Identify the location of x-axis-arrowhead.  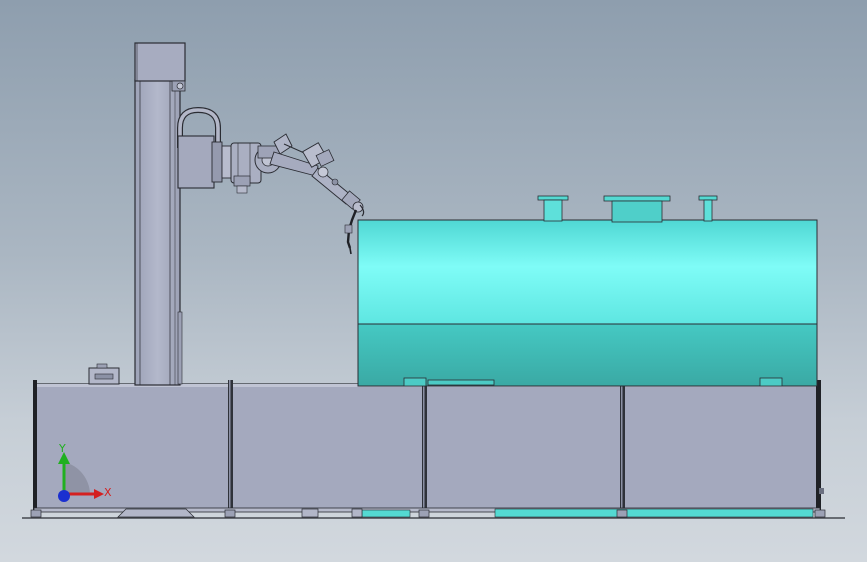
(99, 494).